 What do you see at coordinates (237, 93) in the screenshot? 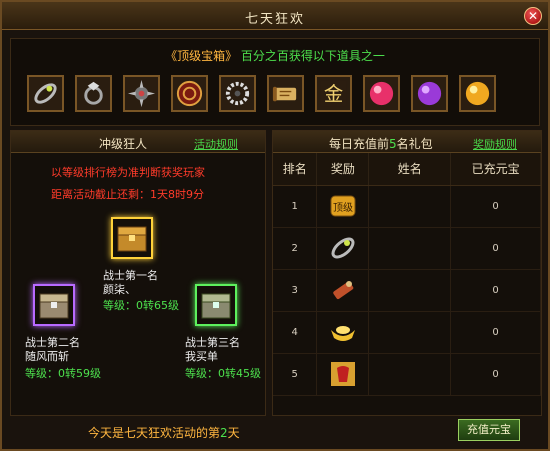
I see `bead-necklace-icon` at bounding box center [237, 93].